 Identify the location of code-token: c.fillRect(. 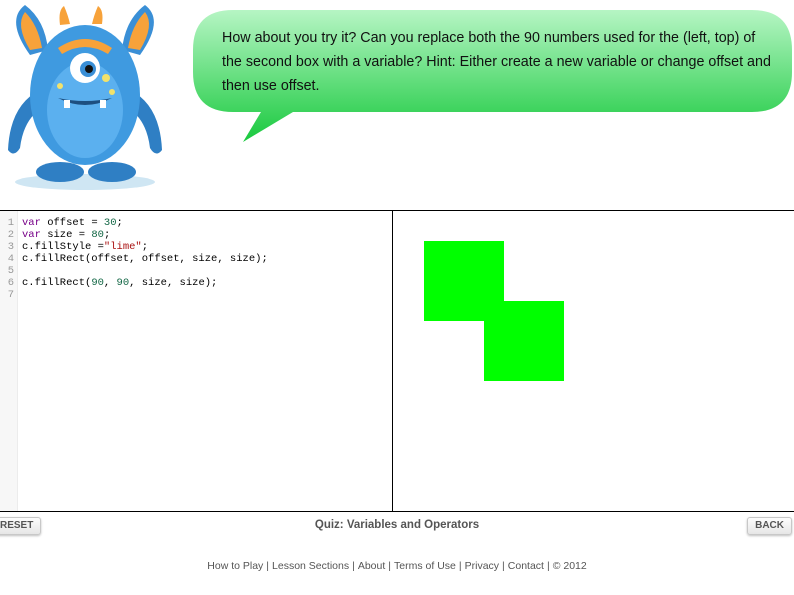
(57, 283).